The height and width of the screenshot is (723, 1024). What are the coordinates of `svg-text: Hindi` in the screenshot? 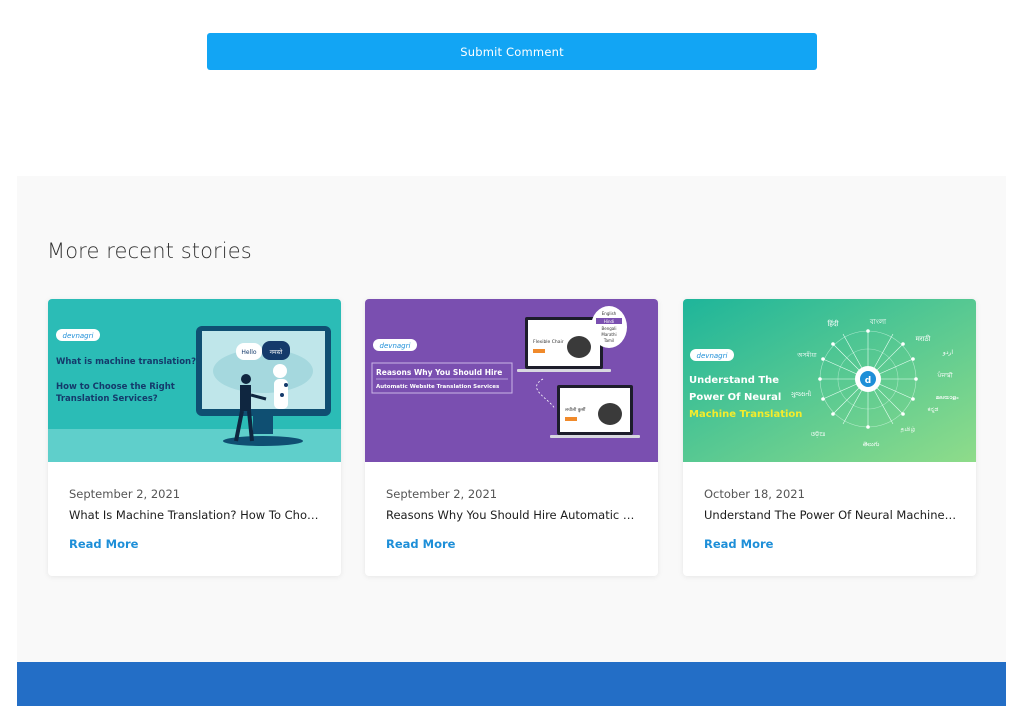 It's located at (609, 321).